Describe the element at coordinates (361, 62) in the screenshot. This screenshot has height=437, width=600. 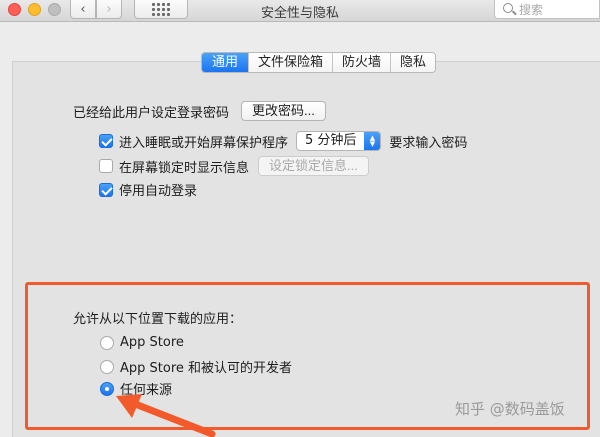
I see `tab-firewall: 防火墙` at that location.